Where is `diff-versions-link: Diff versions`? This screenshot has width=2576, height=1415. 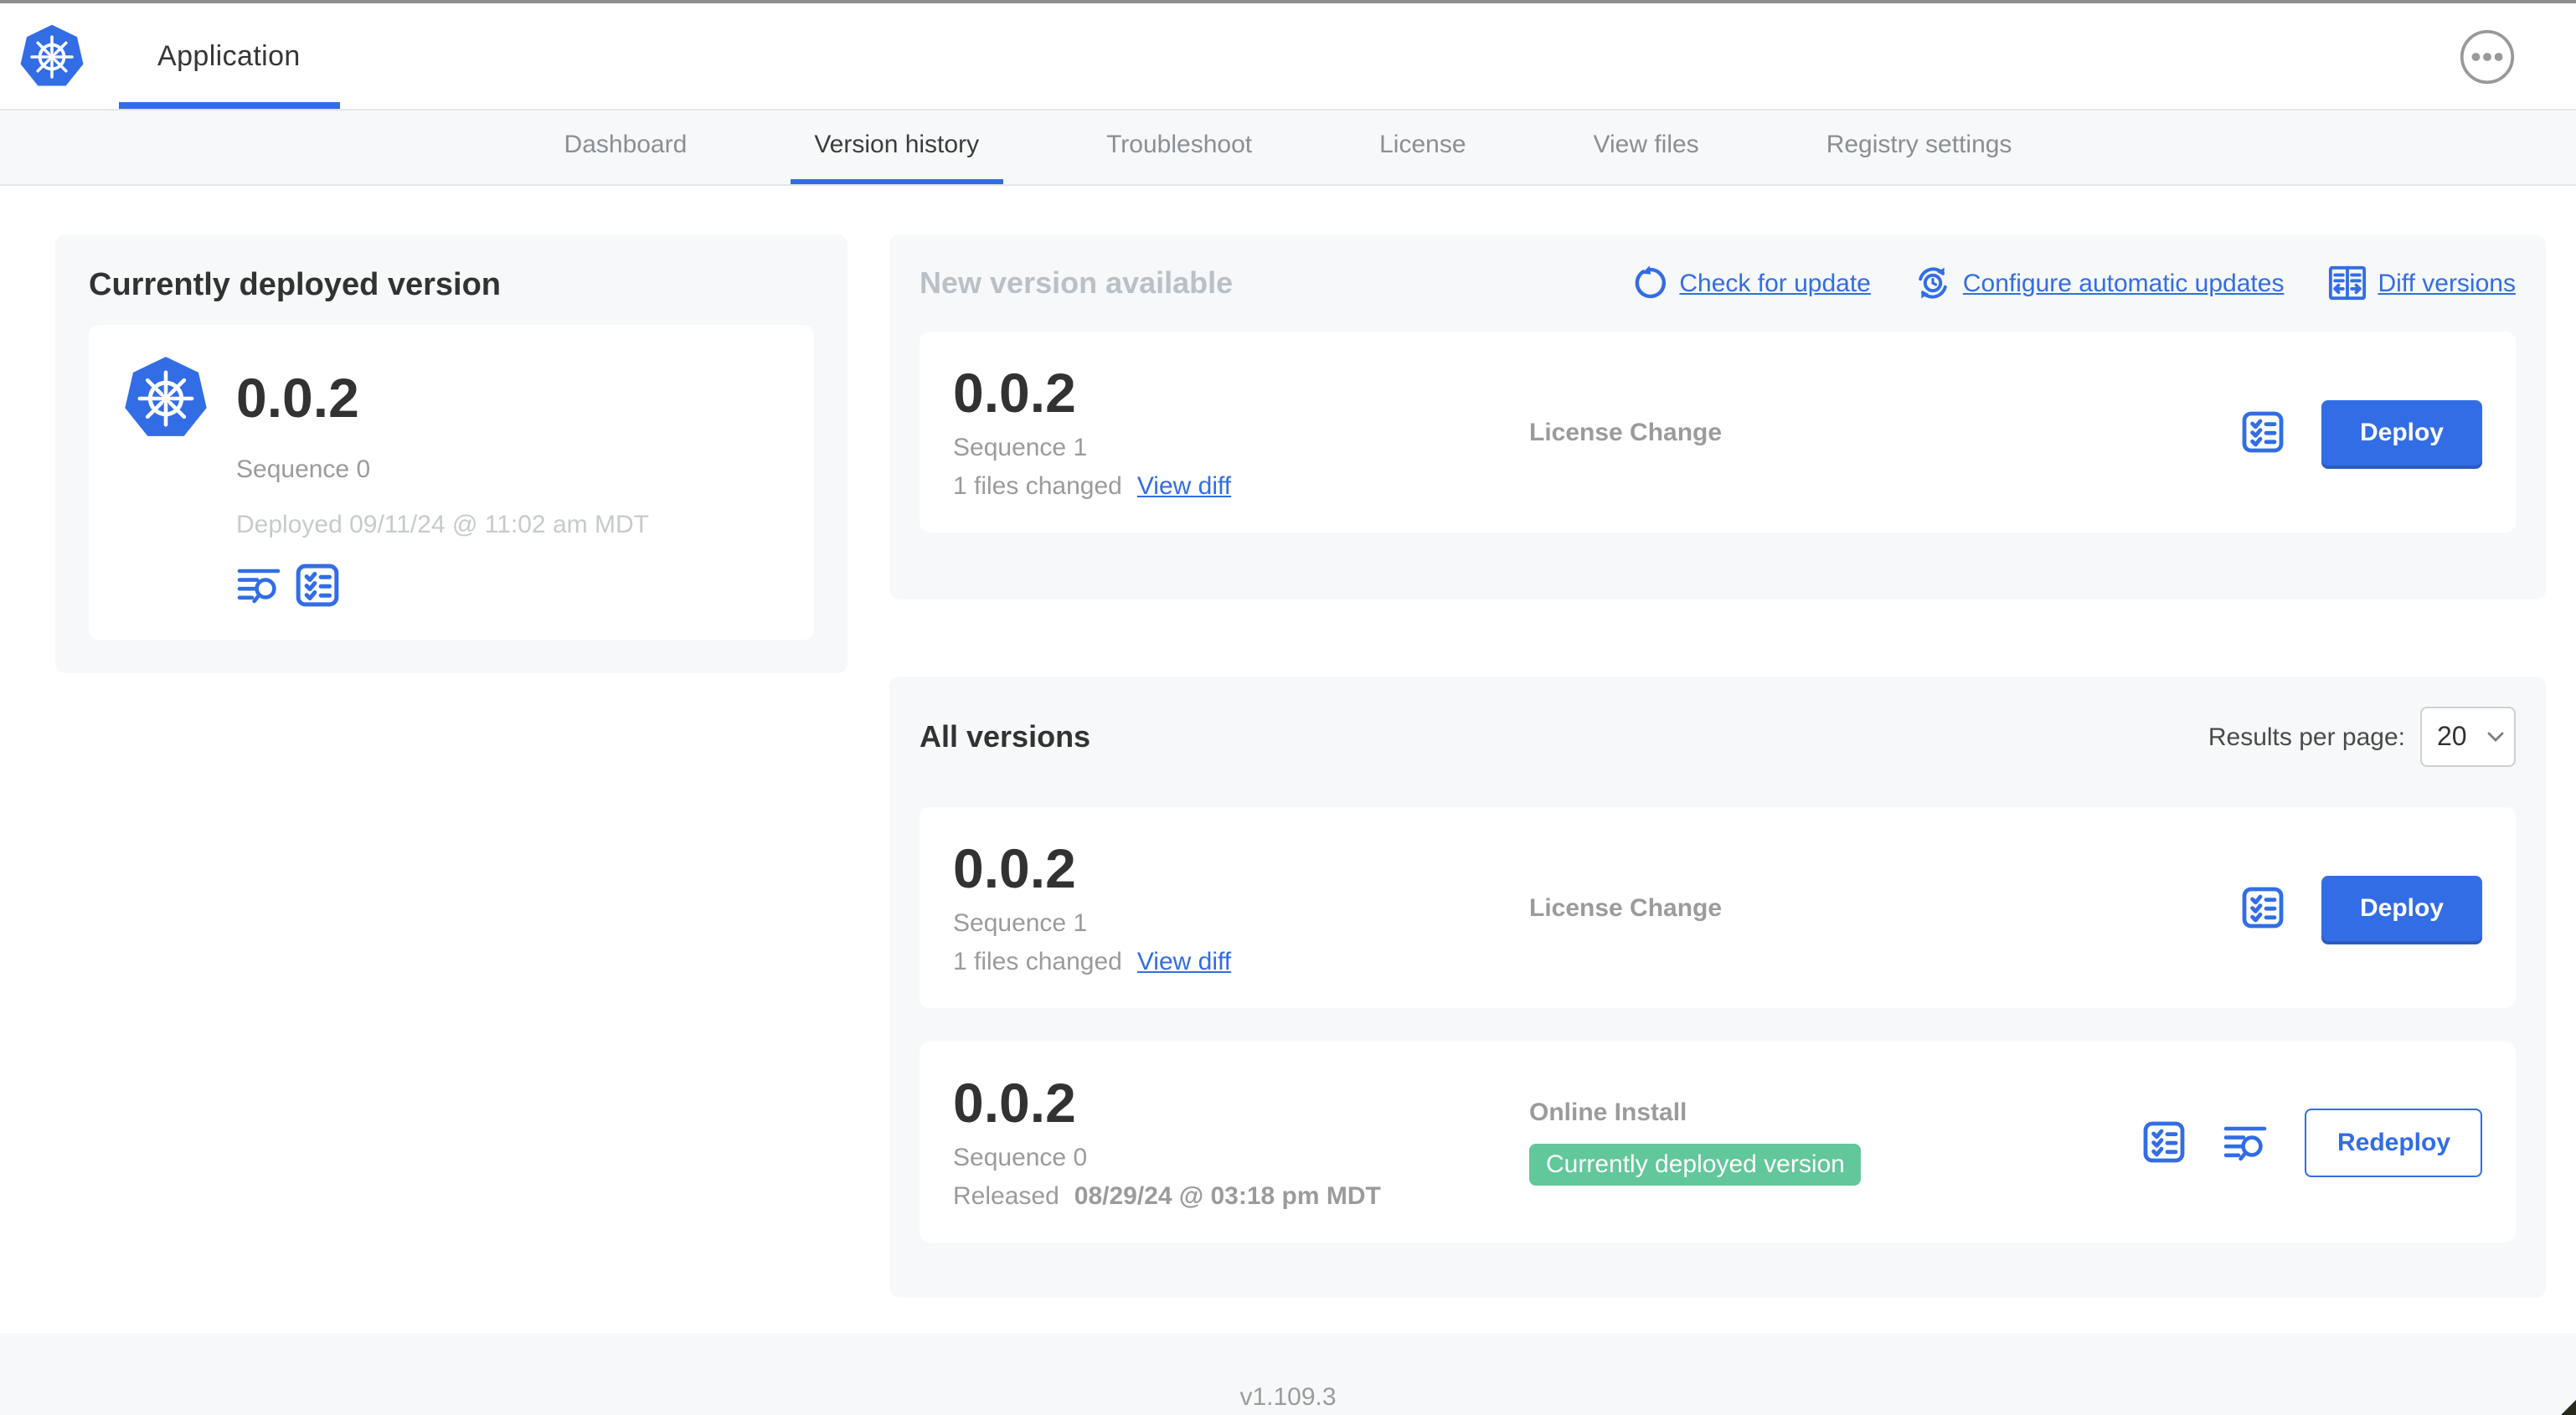
diff-versions-link: Diff versions is located at coordinates (2421, 283).